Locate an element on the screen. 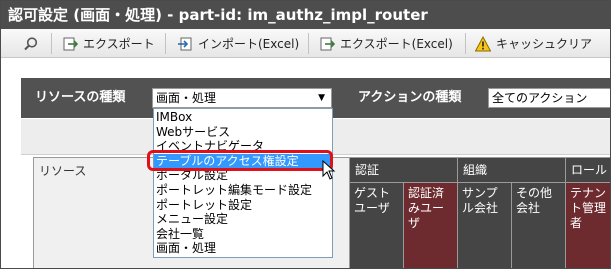 The width and height of the screenshot is (611, 269). export-excel-button: エクスポート(Excel) is located at coordinates (386, 43).